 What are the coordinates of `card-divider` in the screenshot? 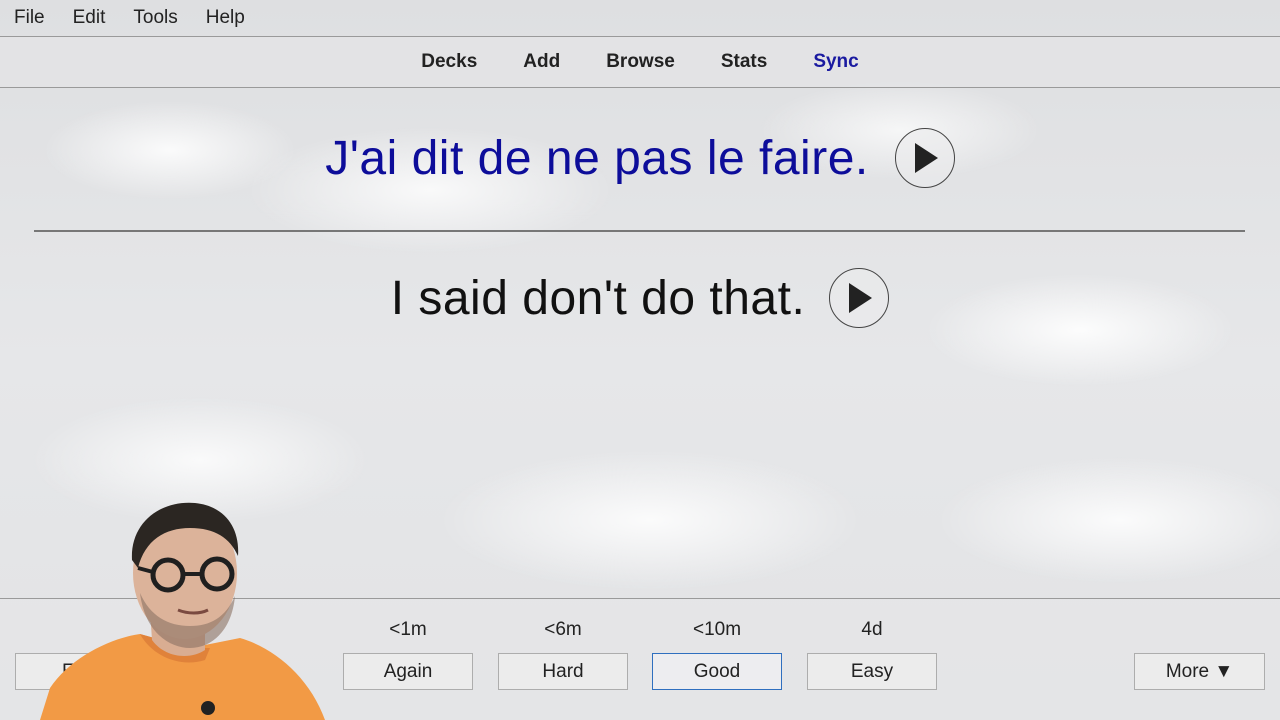 It's located at (639, 231).